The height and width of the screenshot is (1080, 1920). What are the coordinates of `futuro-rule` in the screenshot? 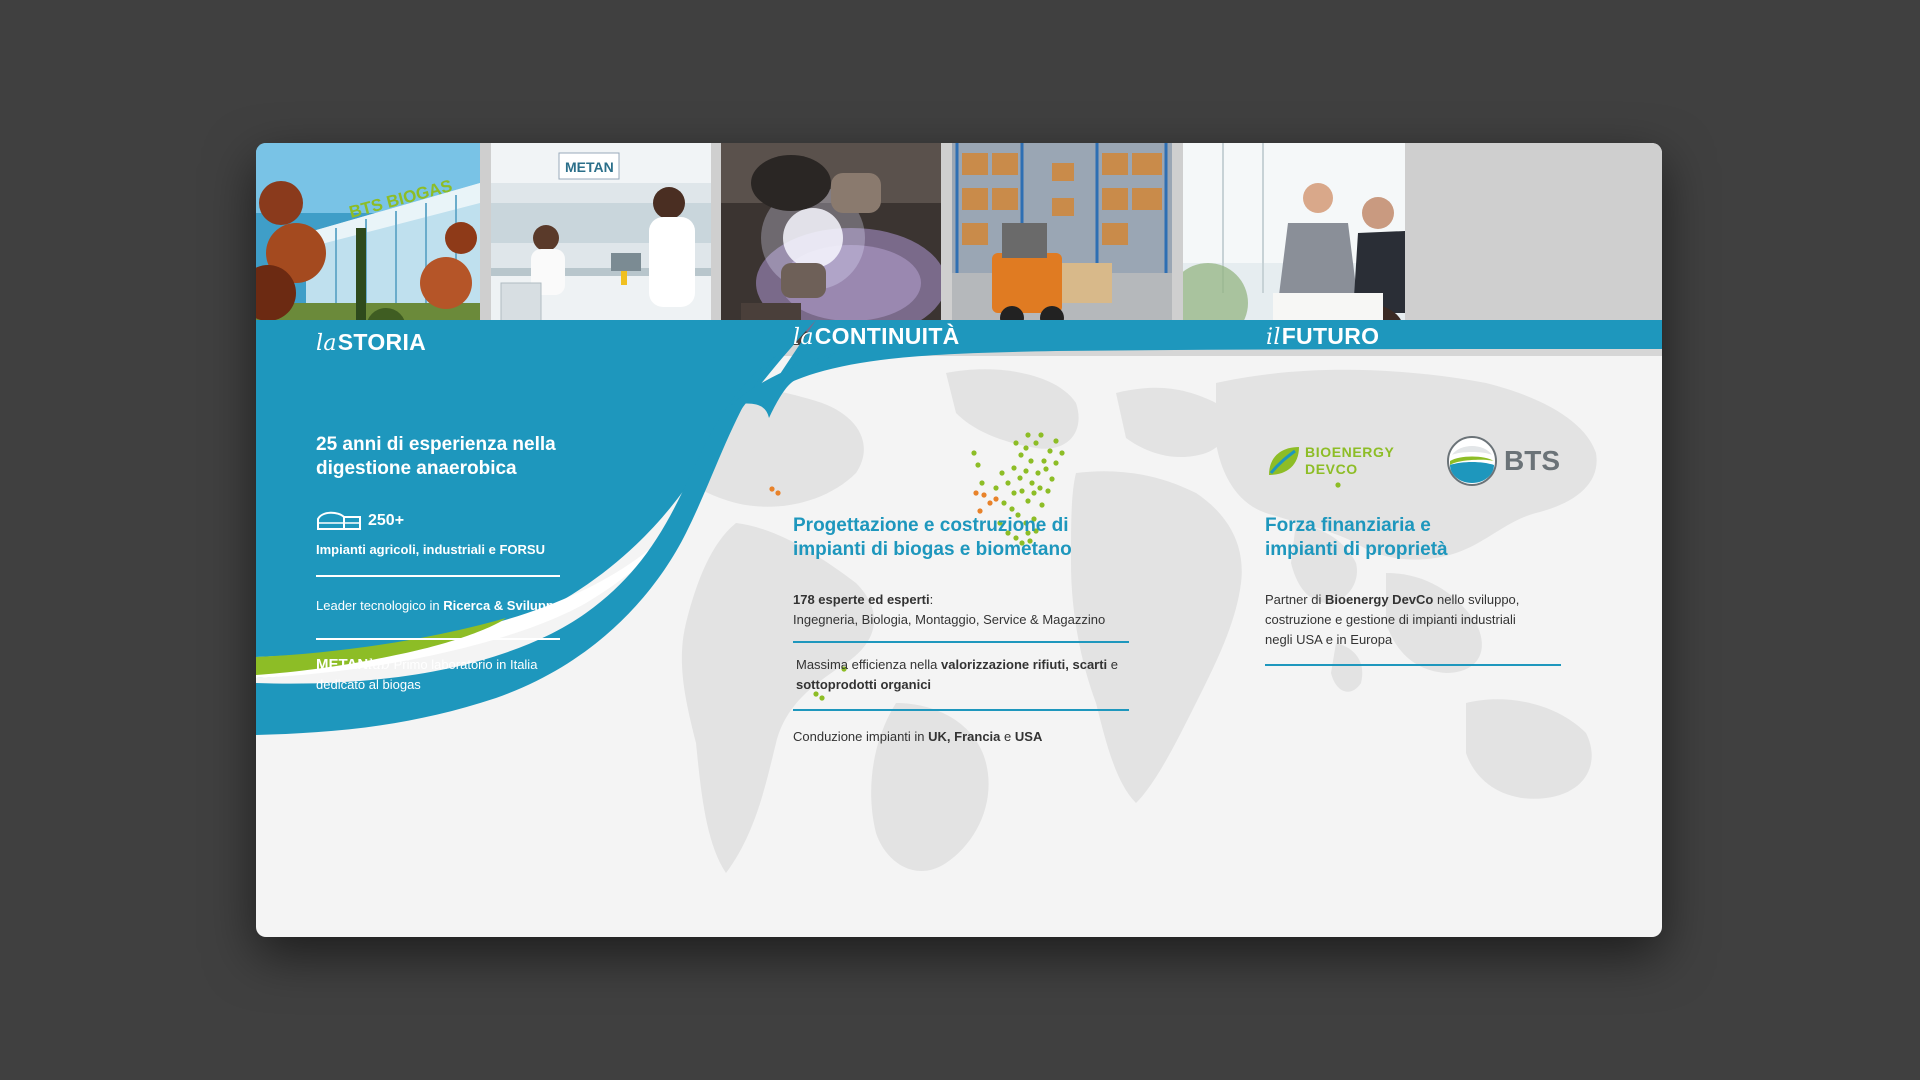 It's located at (1413, 665).